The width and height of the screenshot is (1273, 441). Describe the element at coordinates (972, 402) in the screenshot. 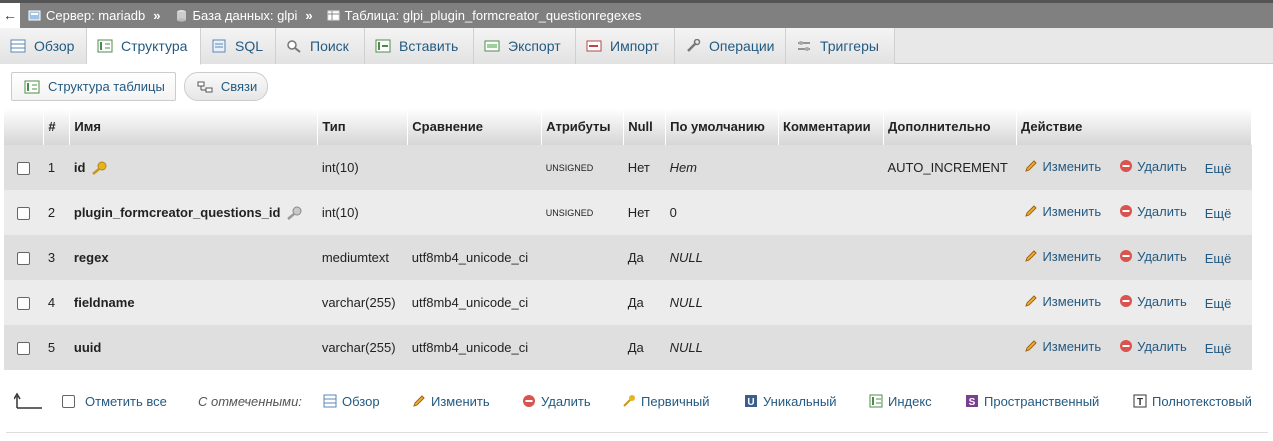

I see `svg-text: S` at that location.